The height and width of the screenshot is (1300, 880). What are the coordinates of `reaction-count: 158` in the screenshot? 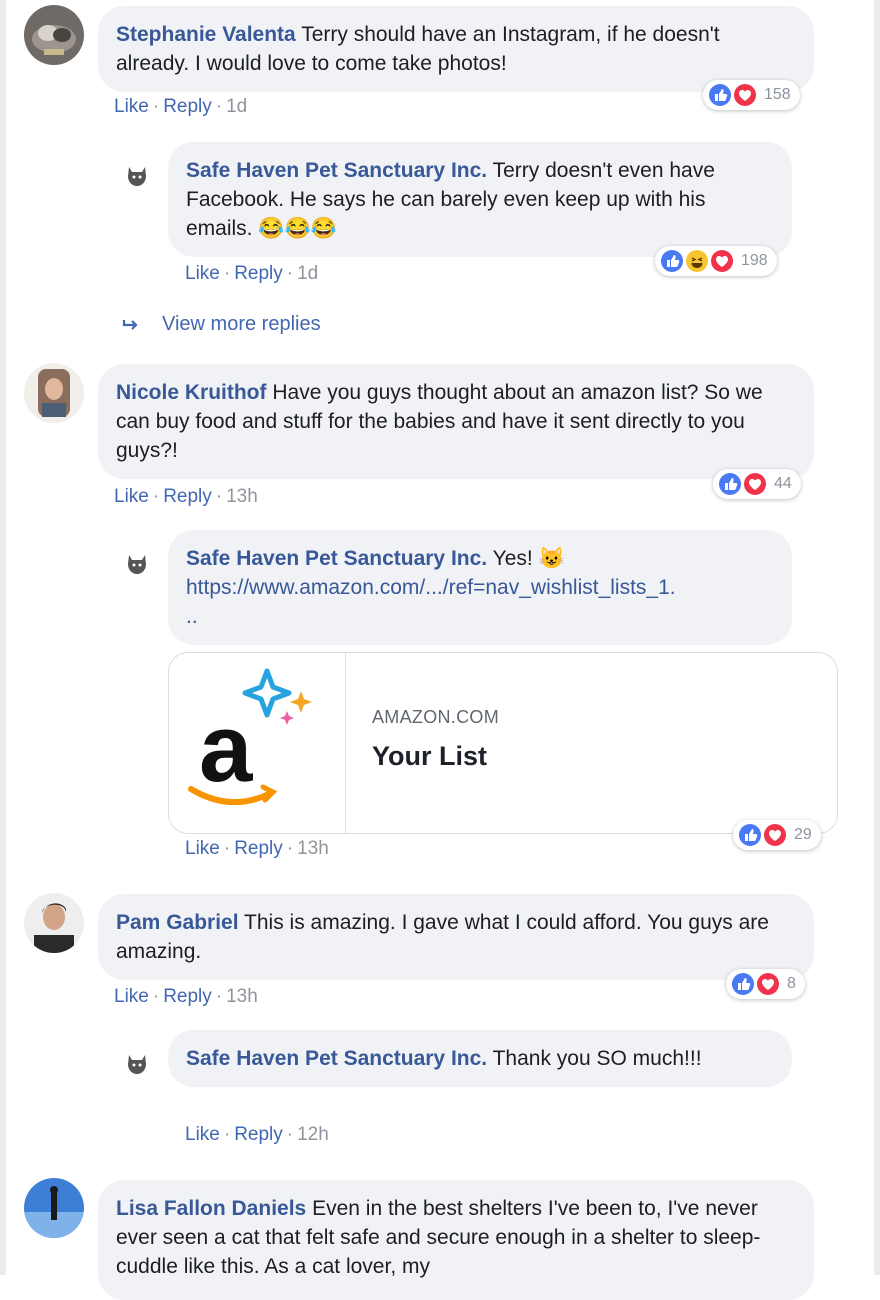 It's located at (777, 94).